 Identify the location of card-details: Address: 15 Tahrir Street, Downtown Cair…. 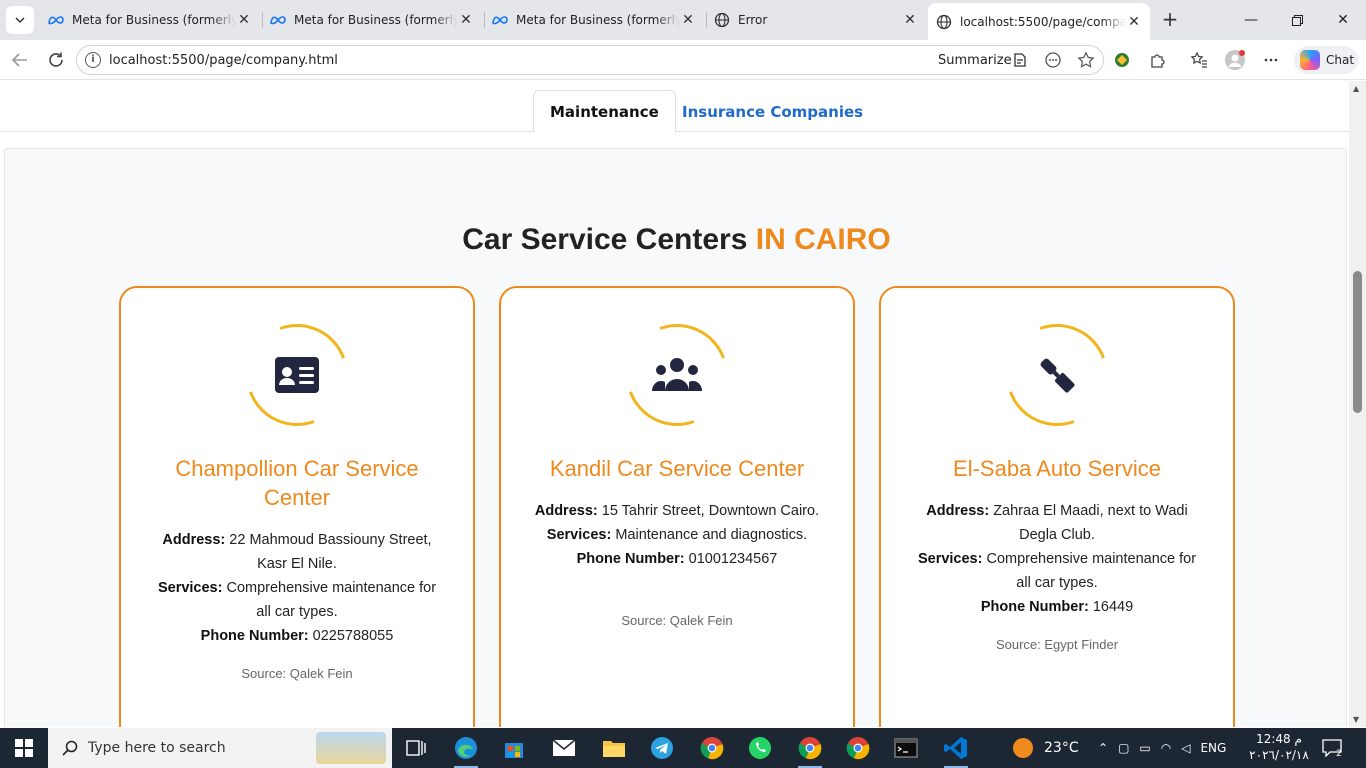
(677, 535).